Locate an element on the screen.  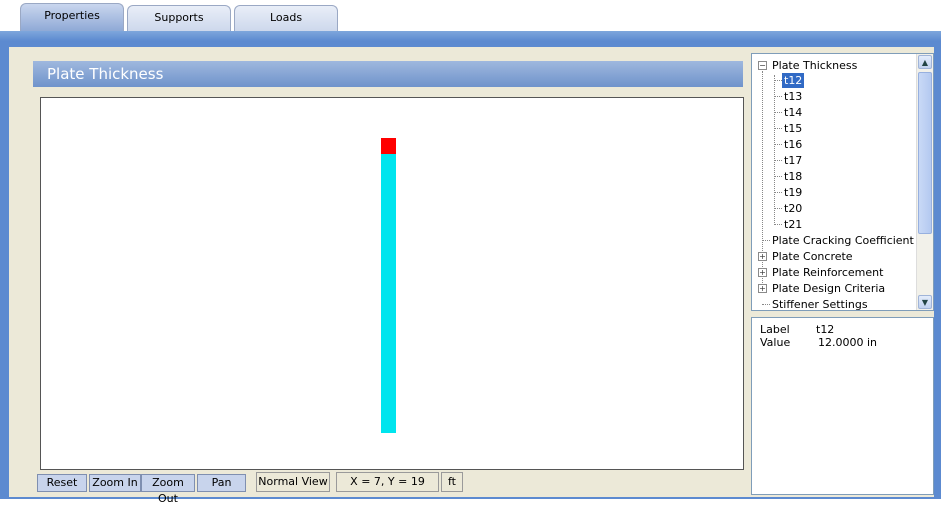
tree-item-label: Plate Reinforcement is located at coordinates (828, 272).